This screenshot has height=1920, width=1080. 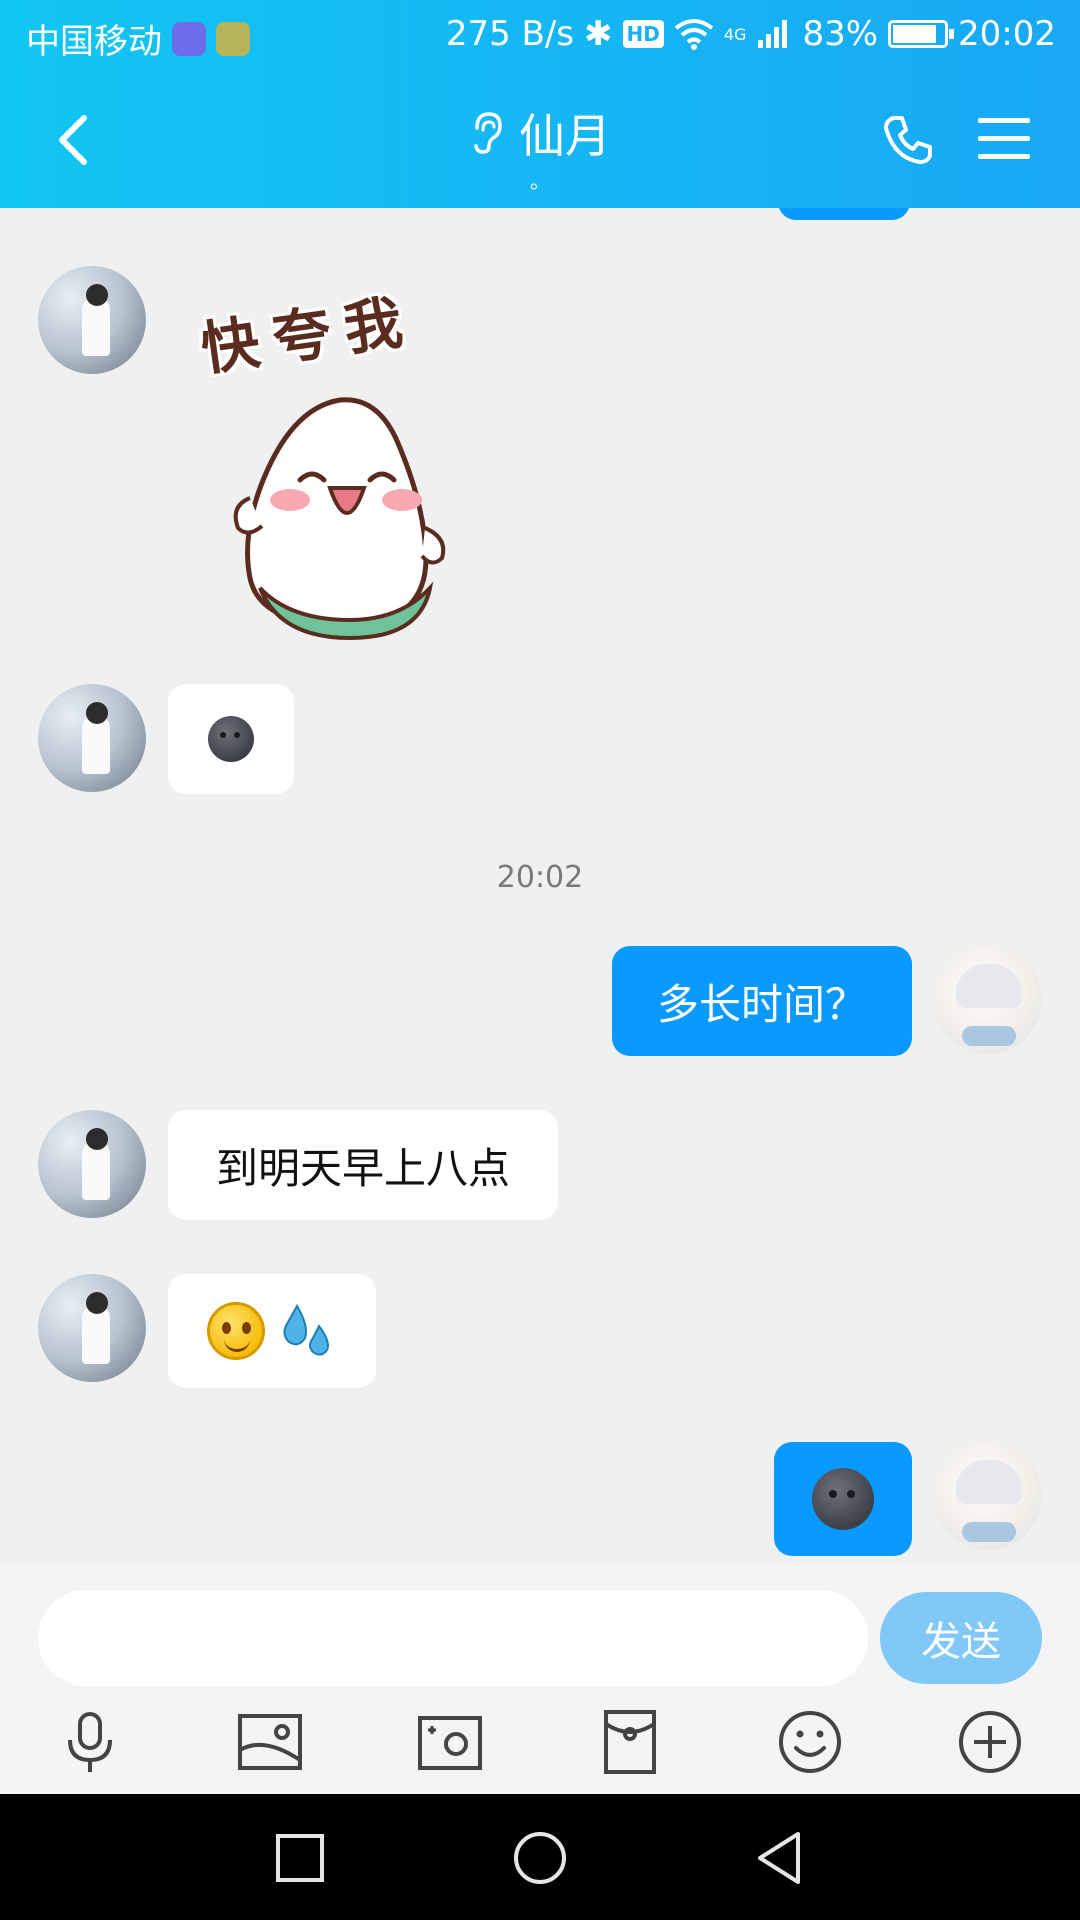 I want to click on input-bar: 发送, so click(x=540, y=1680).